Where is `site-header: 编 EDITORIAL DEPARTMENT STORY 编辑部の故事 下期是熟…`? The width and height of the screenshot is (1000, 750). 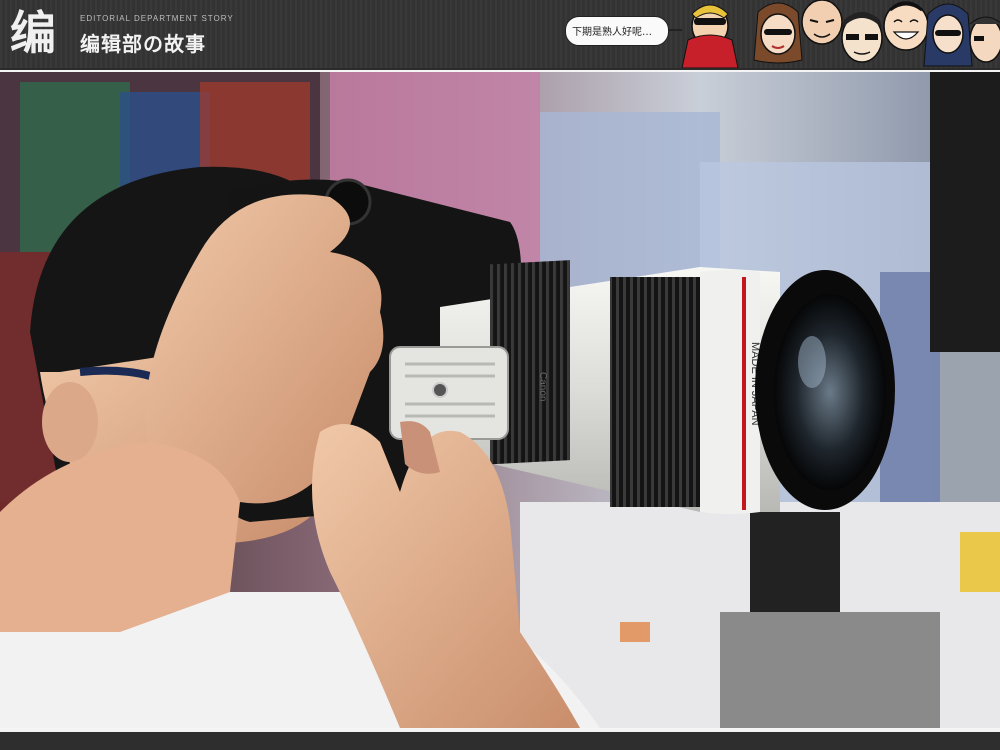 site-header: 编 EDITORIAL DEPARTMENT STORY 编辑部の故事 下期是熟… is located at coordinates (500, 34).